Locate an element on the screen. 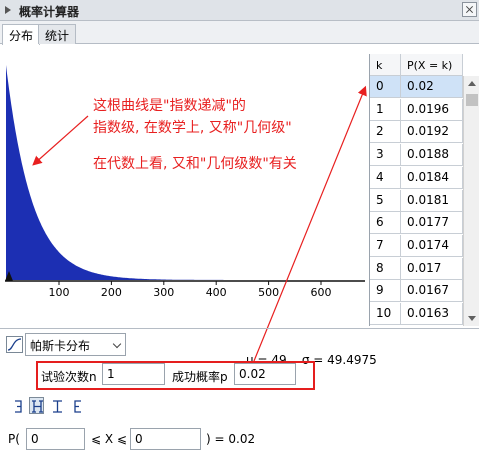 This screenshot has height=457, width=479. cell-p: 0.0196 is located at coordinates (432, 109).